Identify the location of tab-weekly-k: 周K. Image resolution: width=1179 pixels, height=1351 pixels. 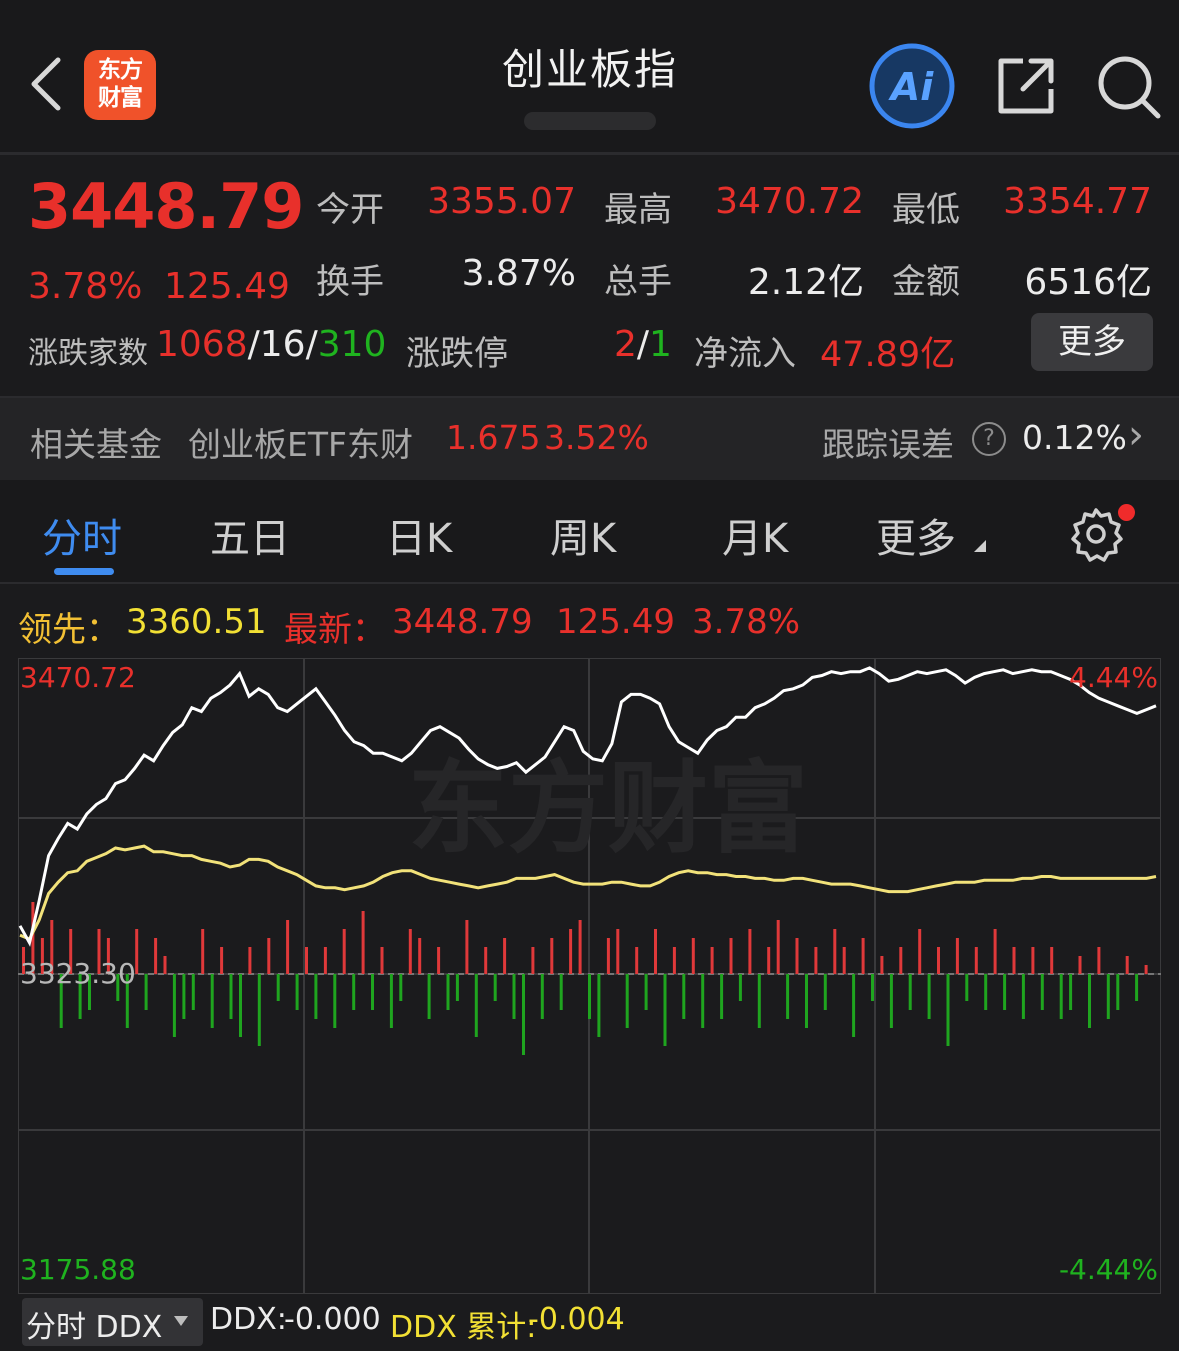
(583, 535).